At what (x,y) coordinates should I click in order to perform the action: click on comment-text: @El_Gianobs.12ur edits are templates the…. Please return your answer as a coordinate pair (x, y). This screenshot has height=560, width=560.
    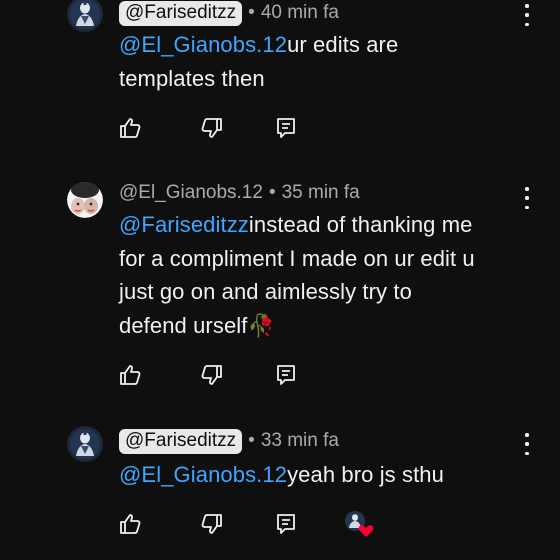
    Looking at the image, I should click on (329, 61).